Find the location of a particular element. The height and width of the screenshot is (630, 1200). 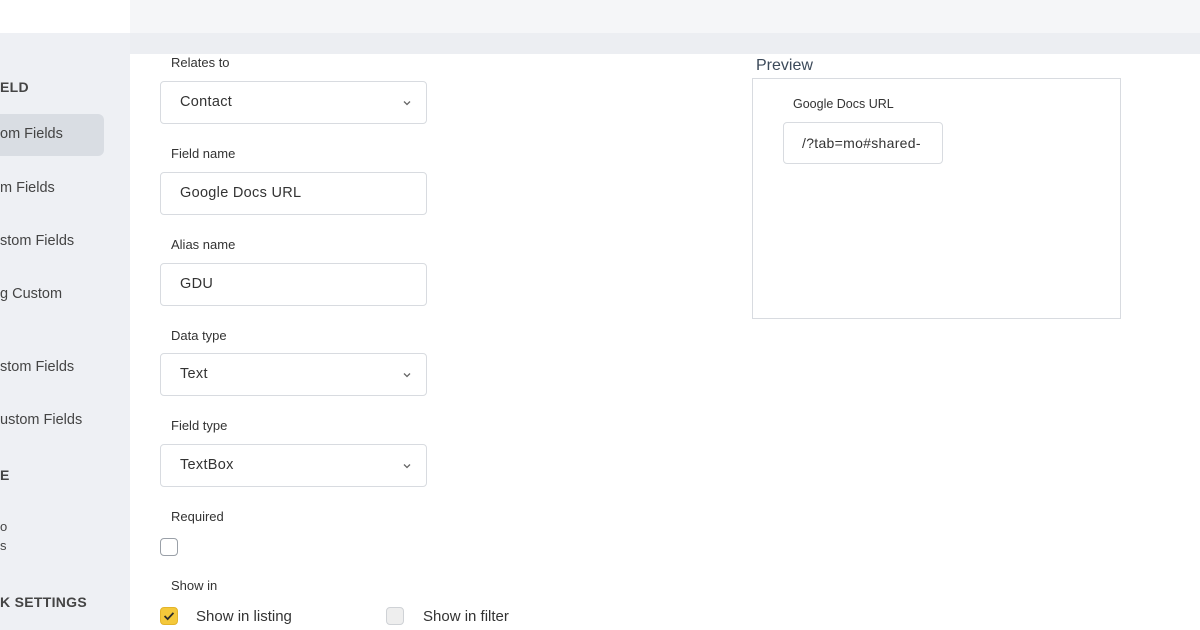

alias-name-label: Alias name is located at coordinates (203, 244).